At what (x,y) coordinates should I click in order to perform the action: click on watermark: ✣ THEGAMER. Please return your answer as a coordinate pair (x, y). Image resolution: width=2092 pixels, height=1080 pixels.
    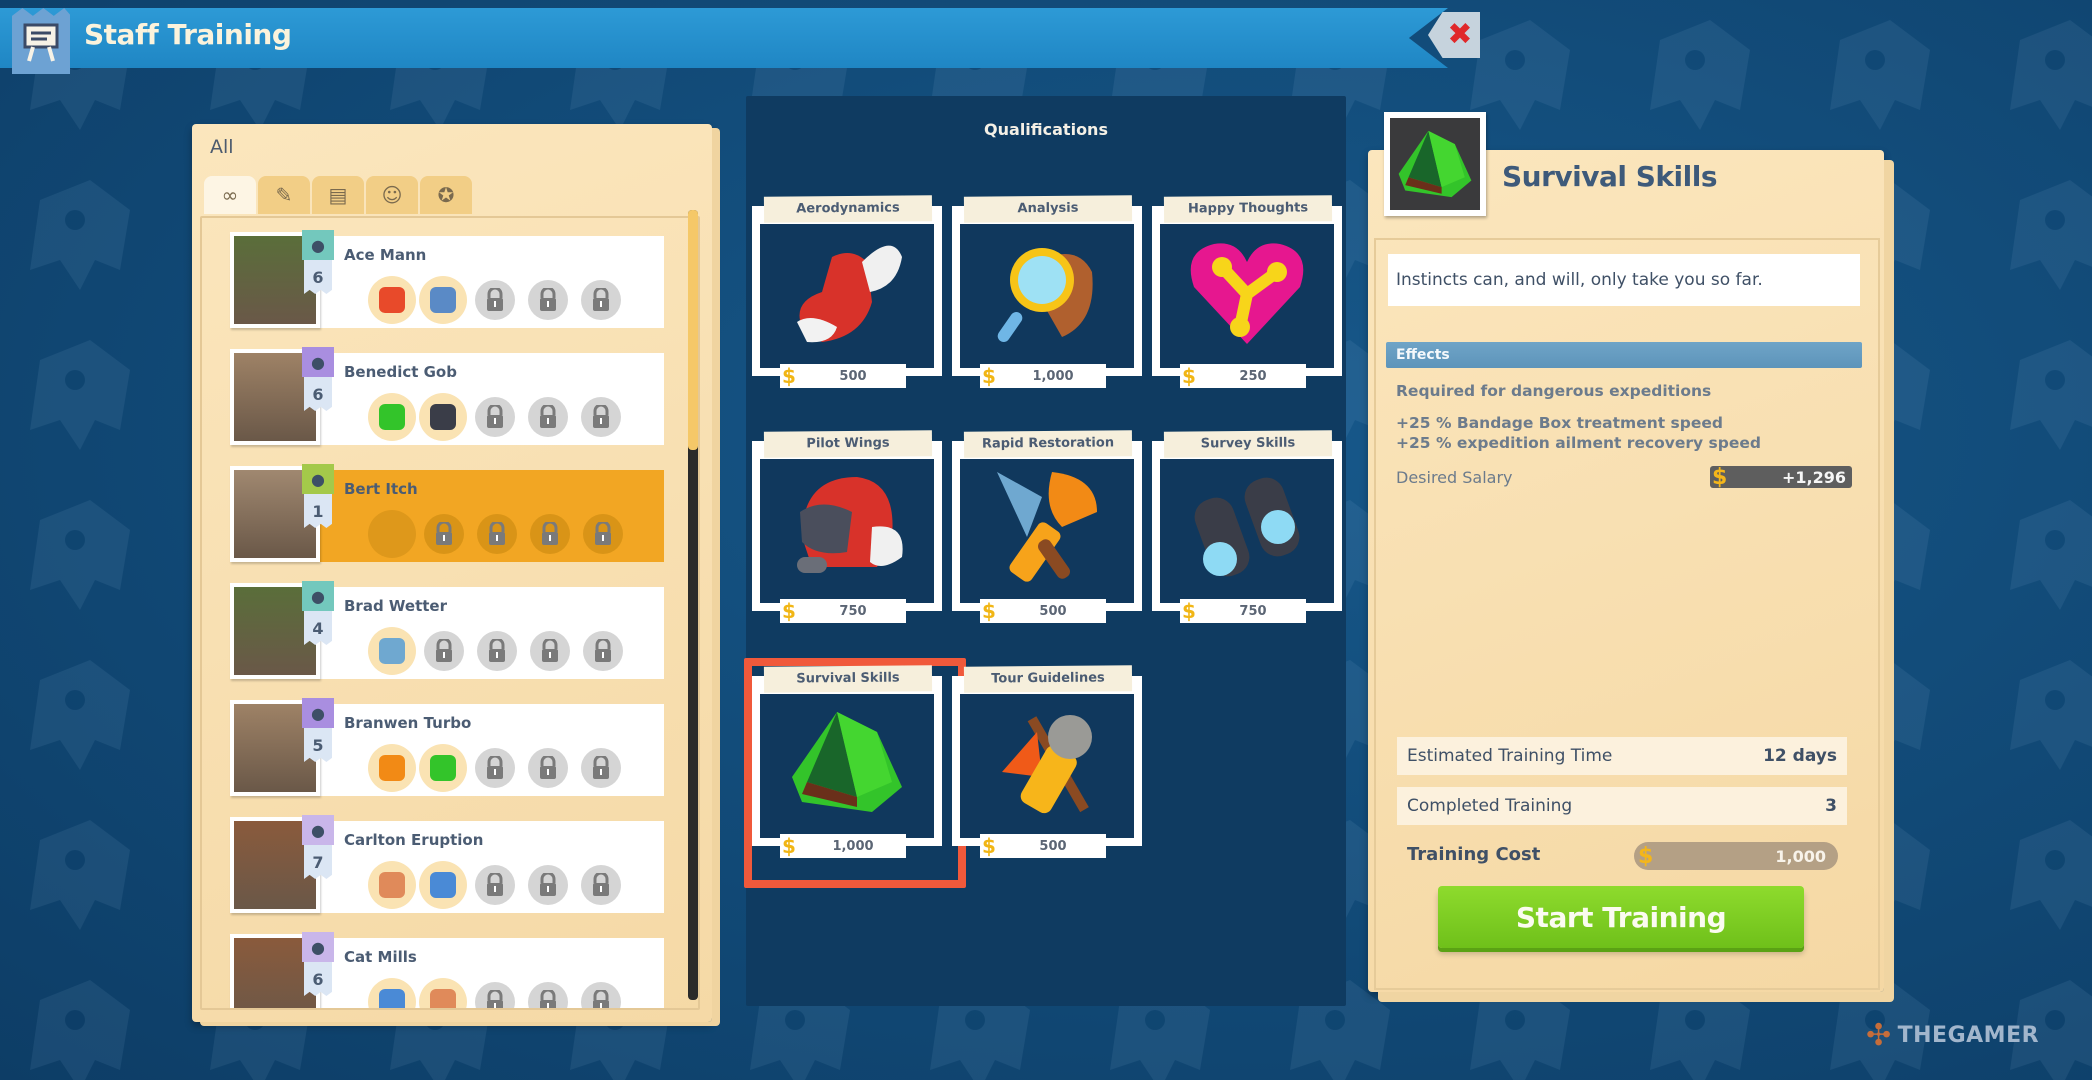
    Looking at the image, I should click on (1952, 1035).